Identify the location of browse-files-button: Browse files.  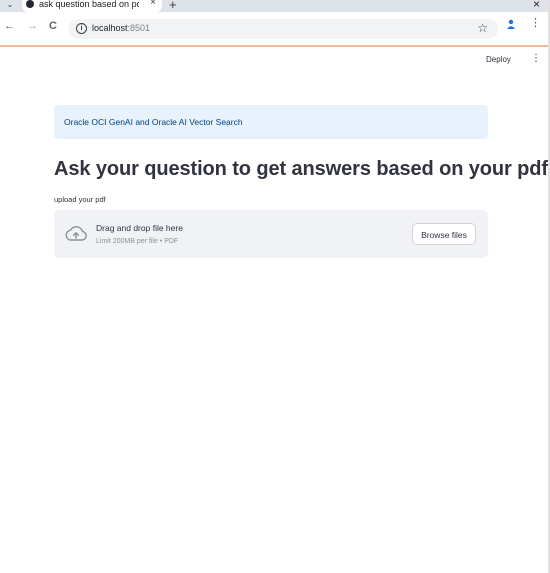
(444, 234).